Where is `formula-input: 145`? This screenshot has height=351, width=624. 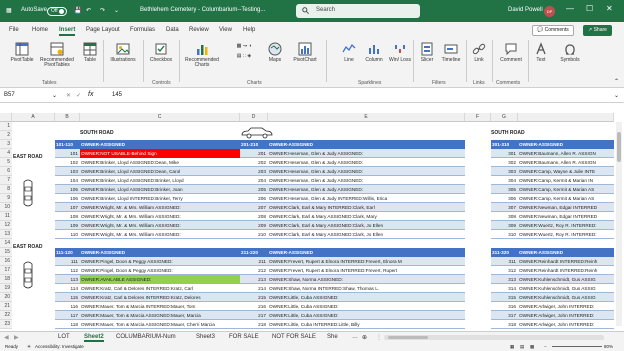 formula-input: 145 is located at coordinates (117, 95).